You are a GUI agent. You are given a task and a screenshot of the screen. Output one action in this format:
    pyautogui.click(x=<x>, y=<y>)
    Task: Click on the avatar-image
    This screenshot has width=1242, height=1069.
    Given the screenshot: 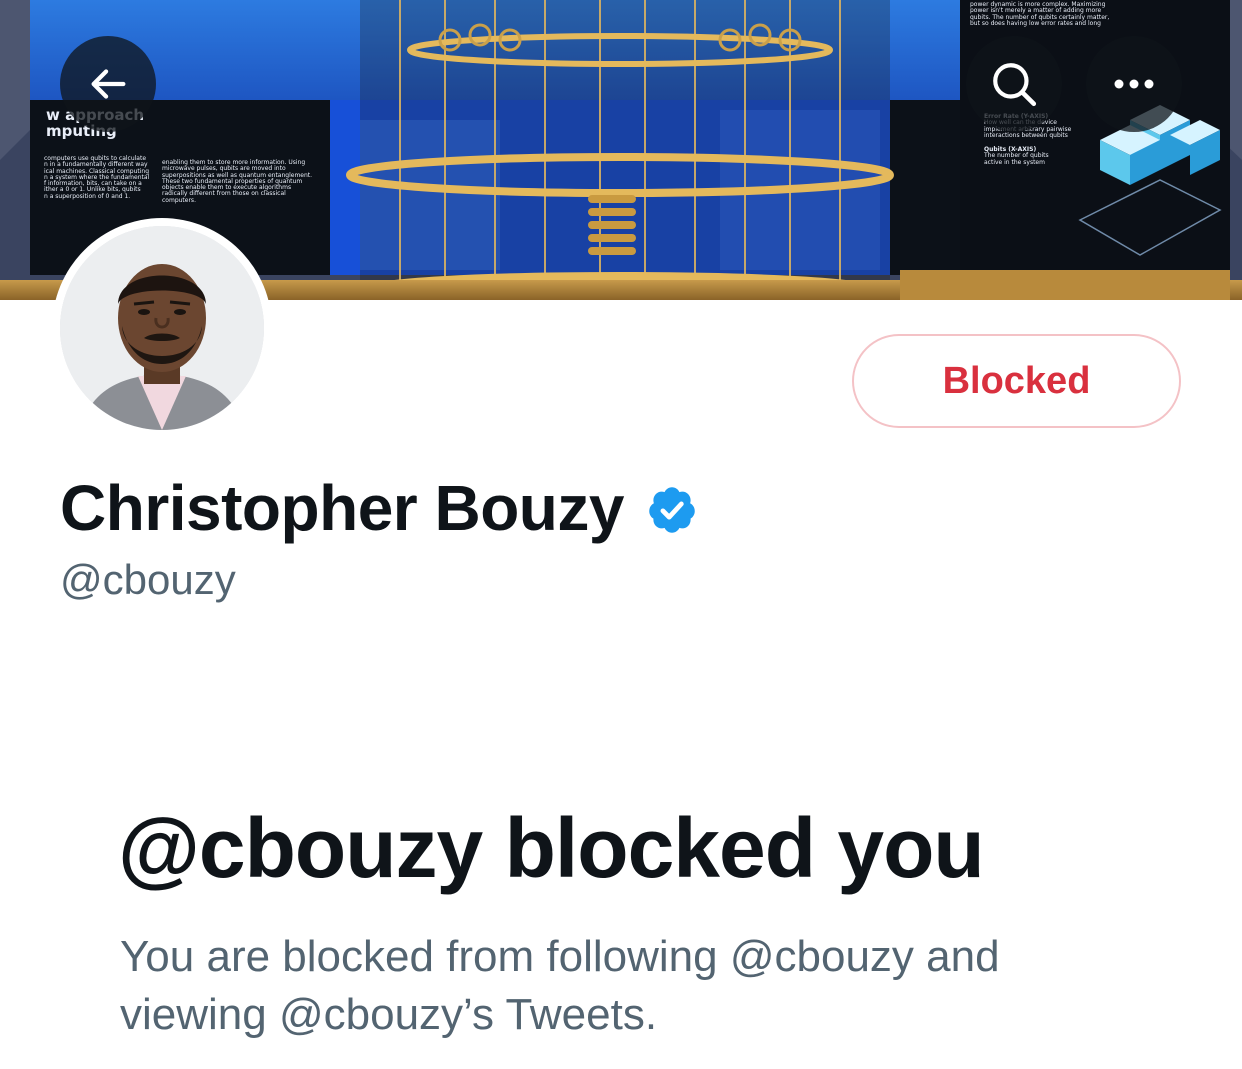 What is the action you would take?
    pyautogui.click(x=162, y=328)
    